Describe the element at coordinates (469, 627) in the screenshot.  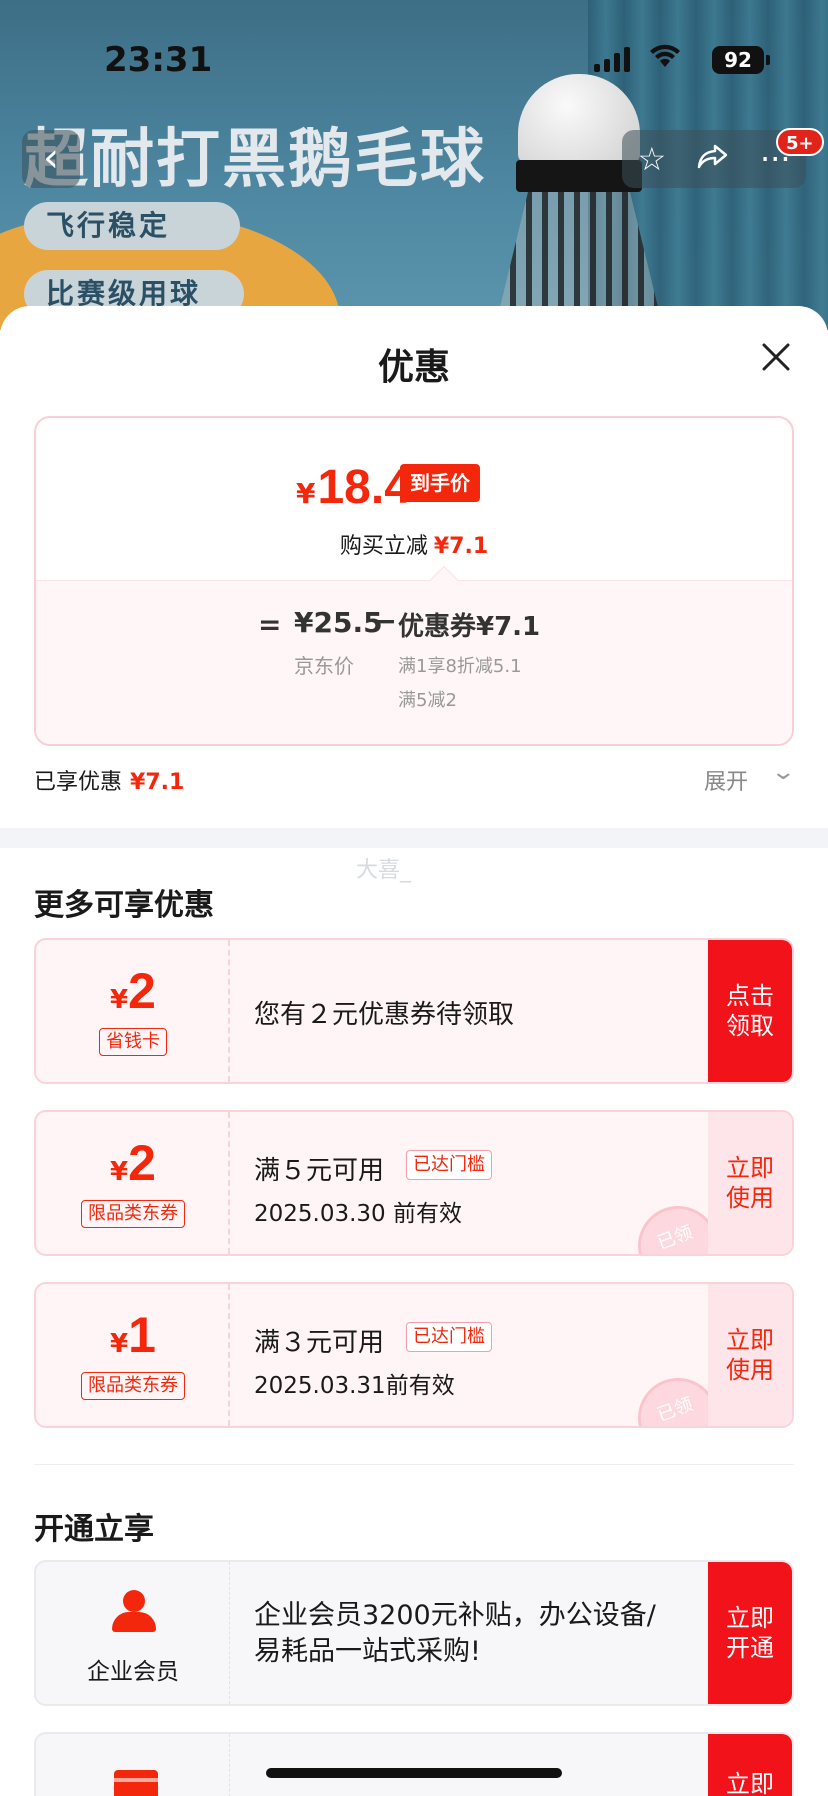
I see `coupon-total: 优惠券¥7.1` at that location.